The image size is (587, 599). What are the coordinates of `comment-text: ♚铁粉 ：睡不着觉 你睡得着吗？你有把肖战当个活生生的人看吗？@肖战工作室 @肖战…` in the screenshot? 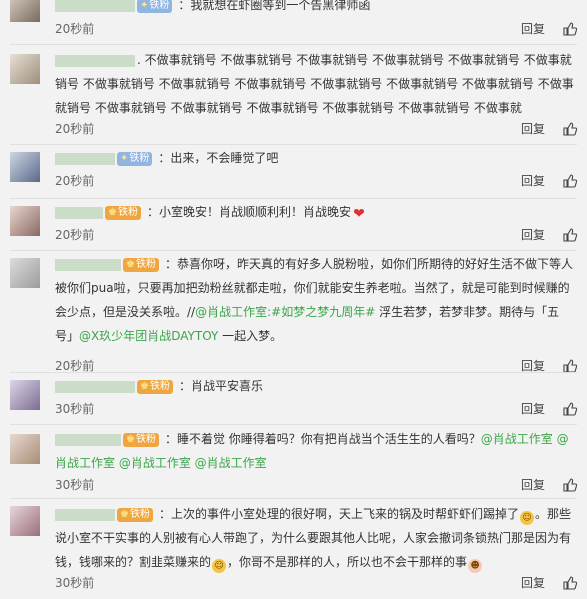 It's located at (312, 451).